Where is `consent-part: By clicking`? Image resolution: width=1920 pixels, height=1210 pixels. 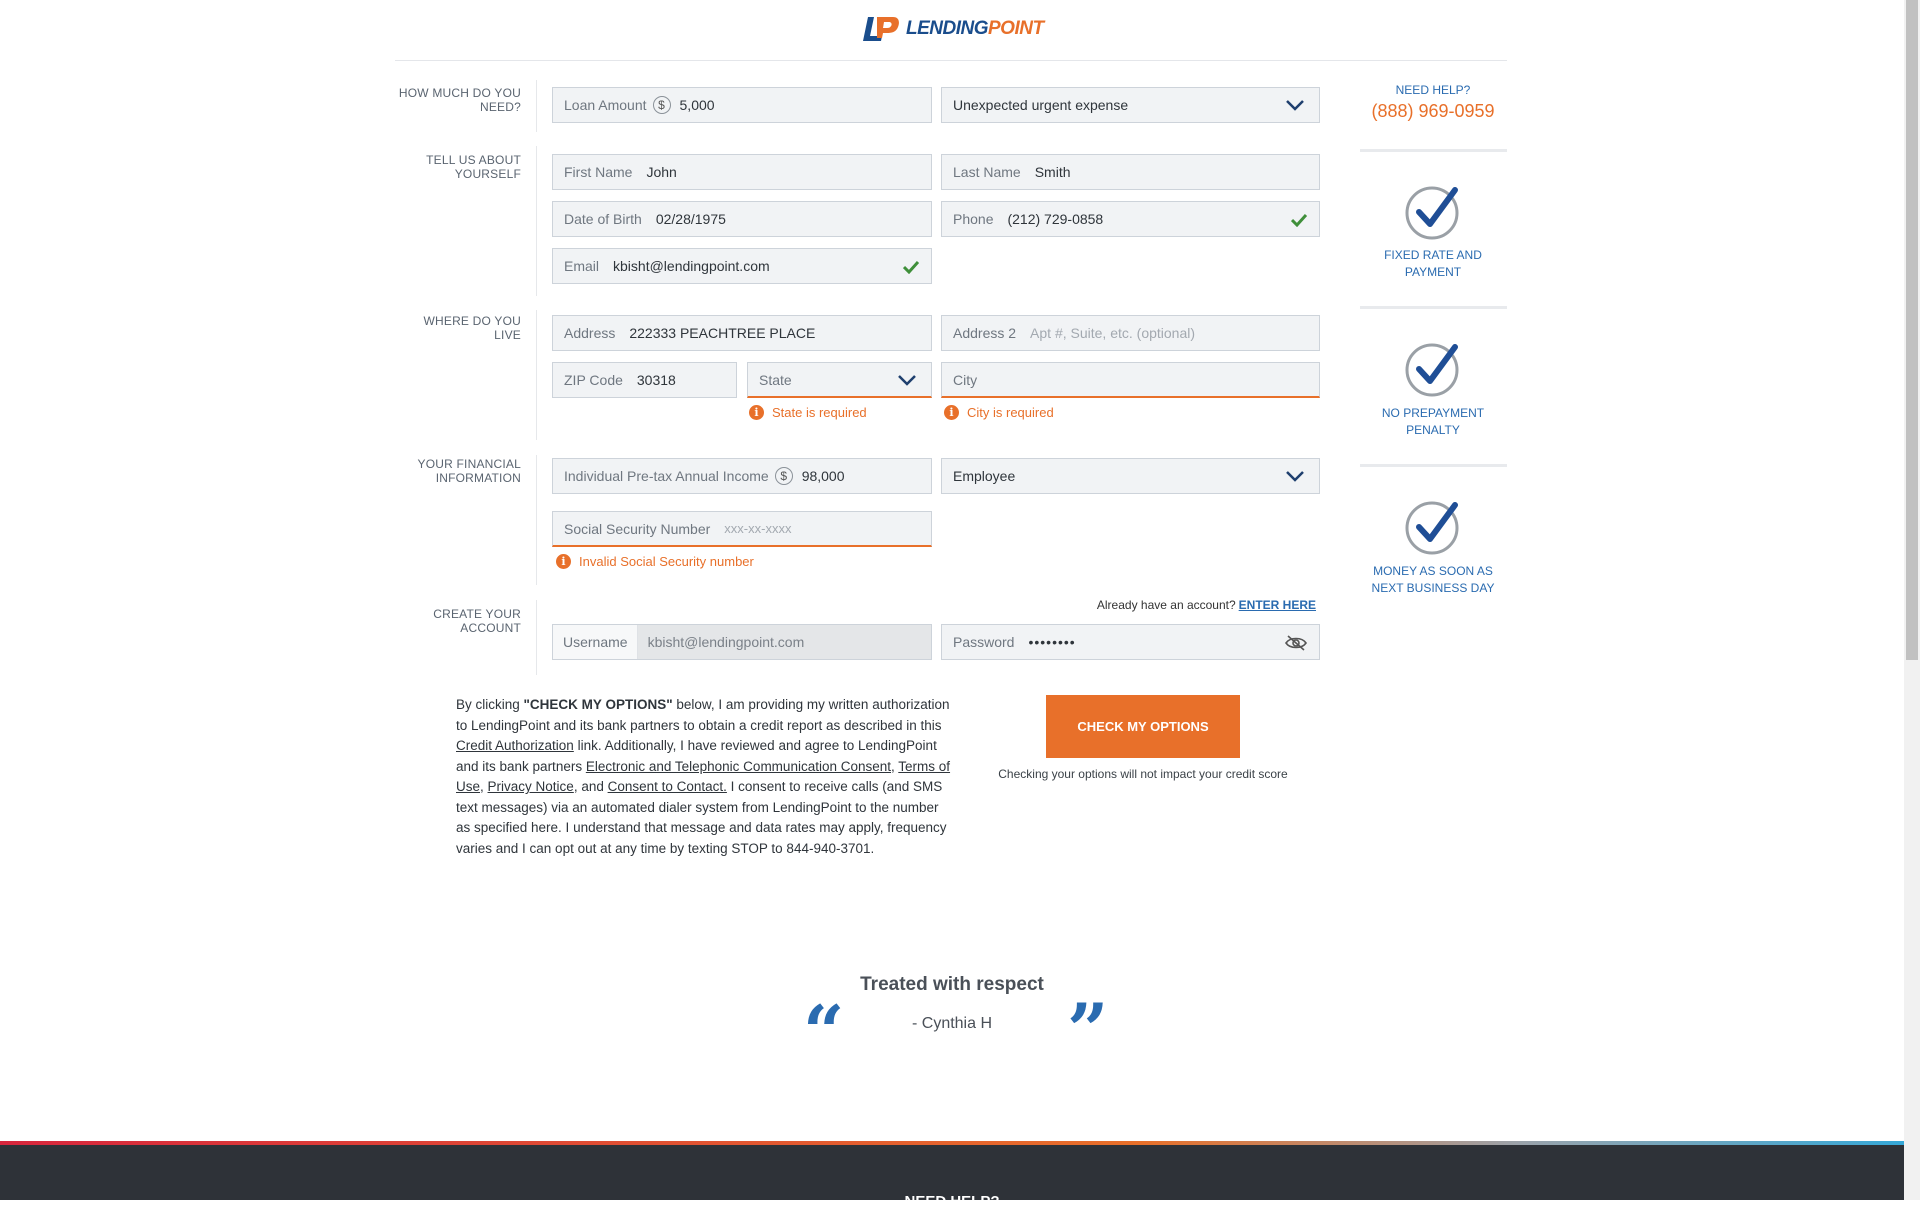 consent-part: By clicking is located at coordinates (490, 704).